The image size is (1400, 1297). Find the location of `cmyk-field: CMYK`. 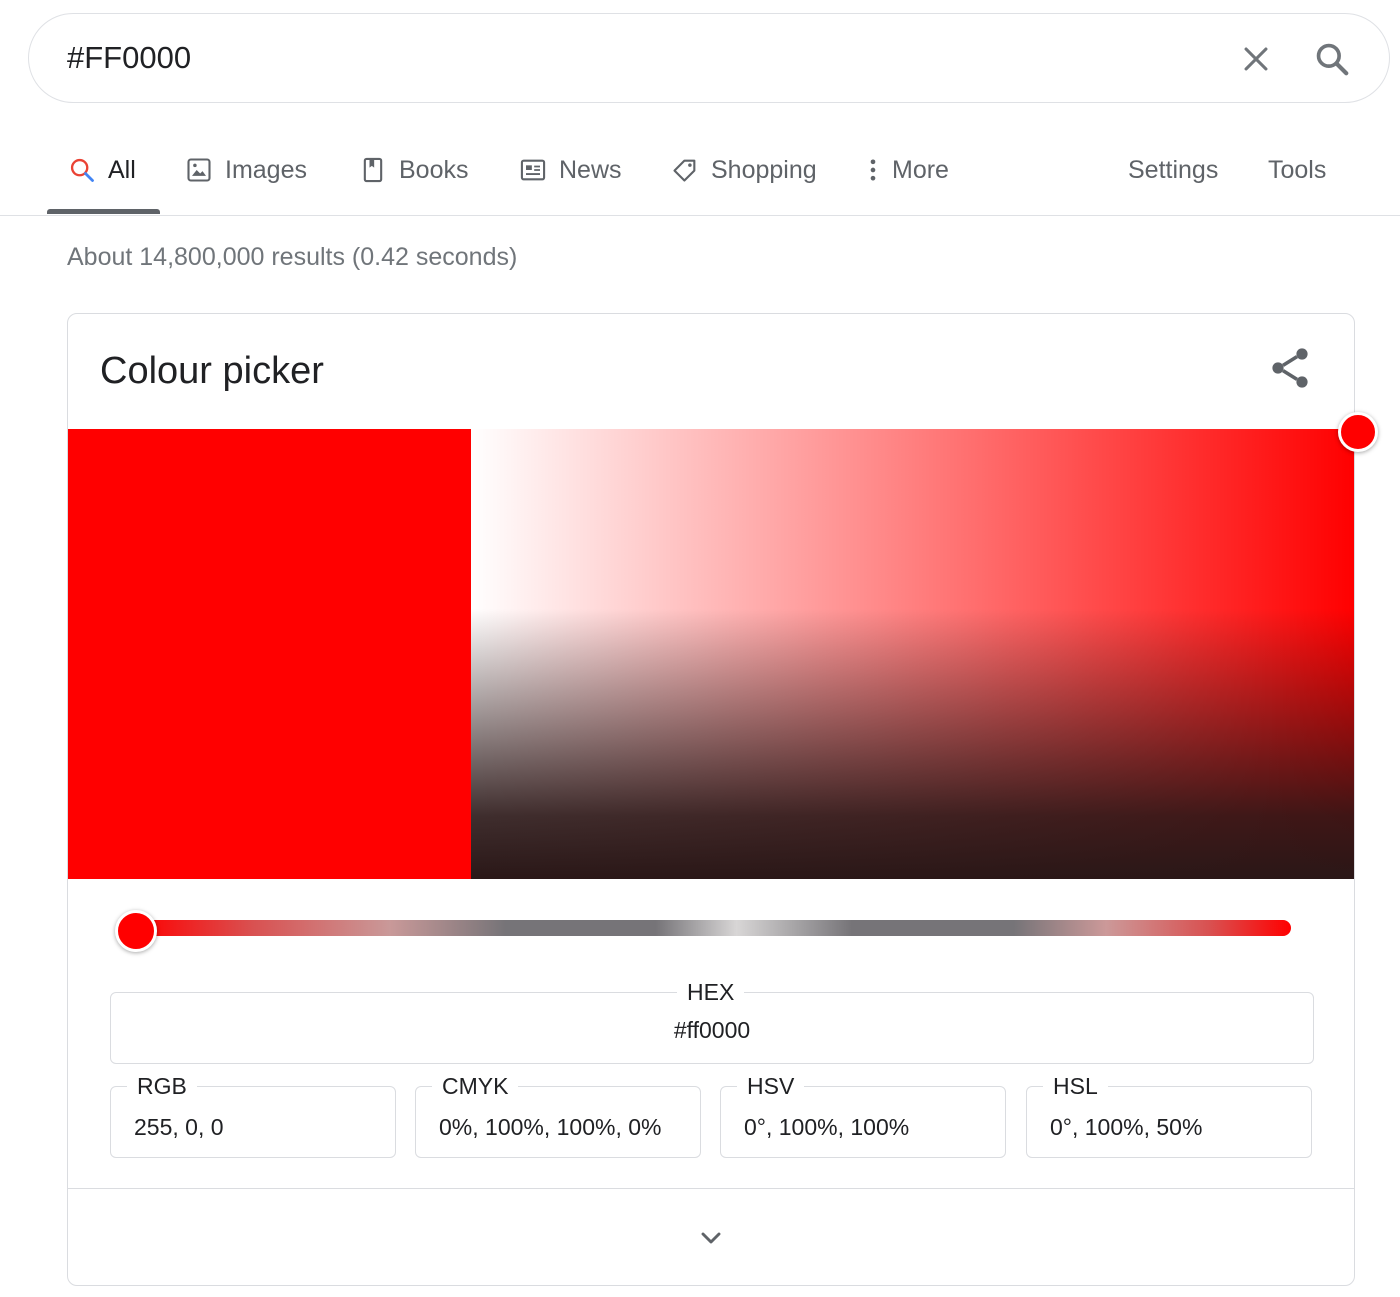

cmyk-field: CMYK is located at coordinates (558, 1115).